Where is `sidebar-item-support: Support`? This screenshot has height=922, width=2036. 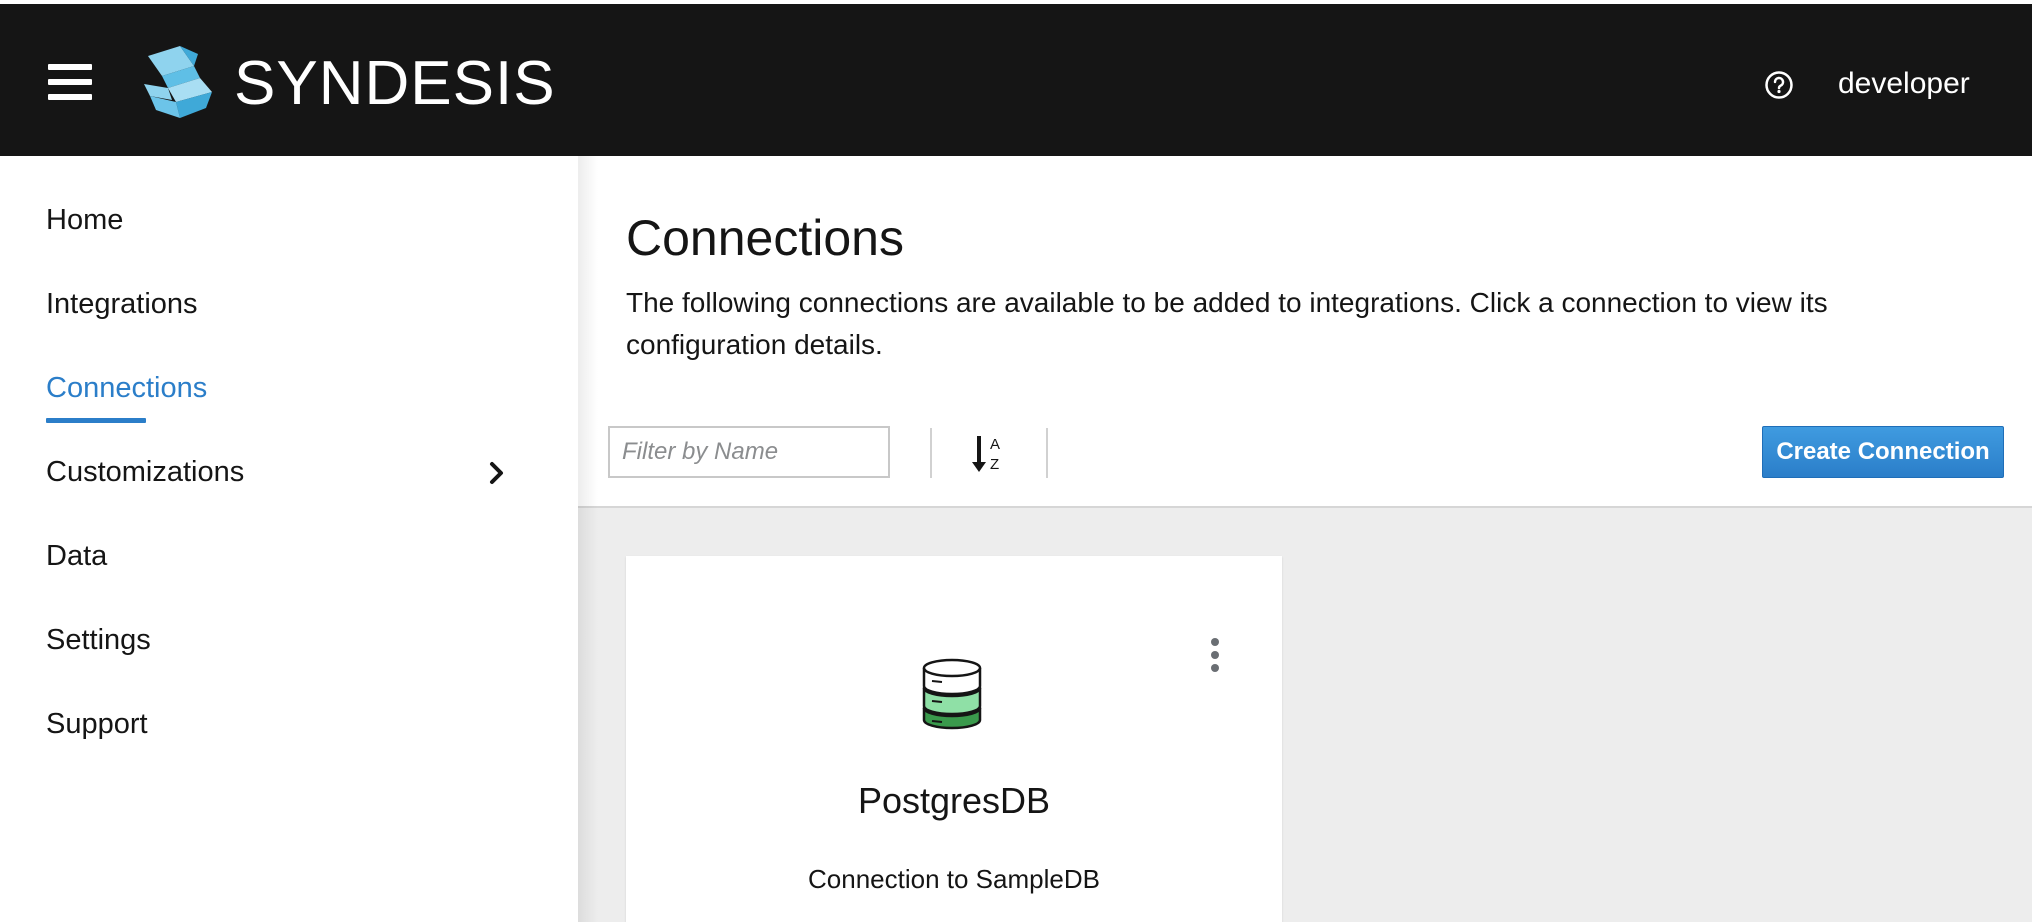 sidebar-item-support: Support is located at coordinates (97, 724).